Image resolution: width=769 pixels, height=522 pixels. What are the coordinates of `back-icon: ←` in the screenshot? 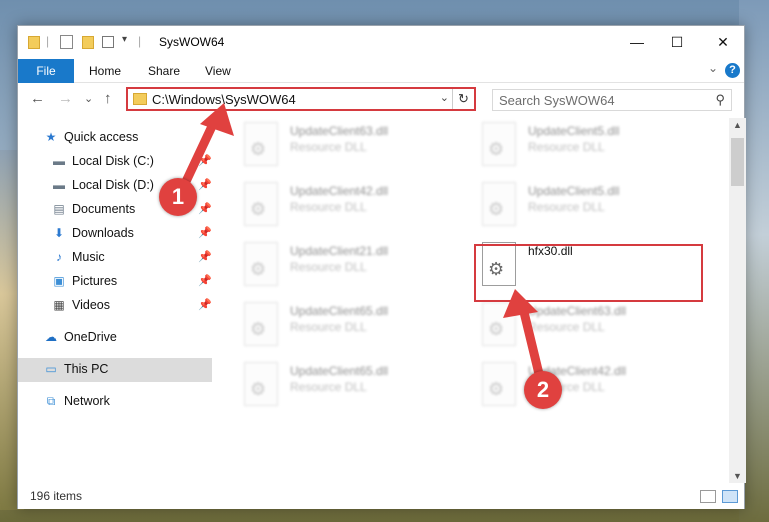 It's located at (37, 98).